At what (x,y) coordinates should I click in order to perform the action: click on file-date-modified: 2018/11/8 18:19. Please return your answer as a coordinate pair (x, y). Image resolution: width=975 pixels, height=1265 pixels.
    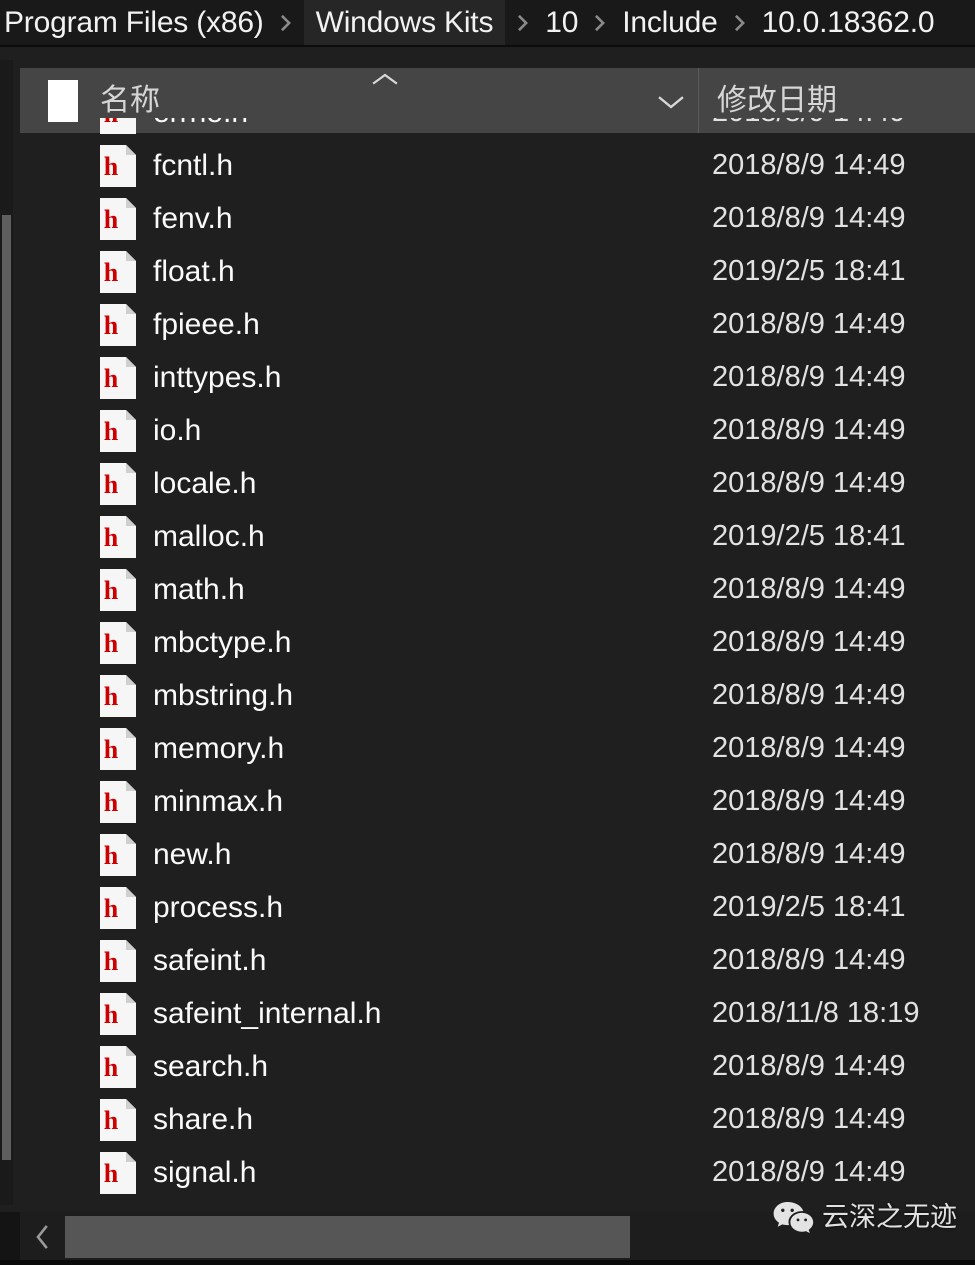
    Looking at the image, I should click on (816, 1013).